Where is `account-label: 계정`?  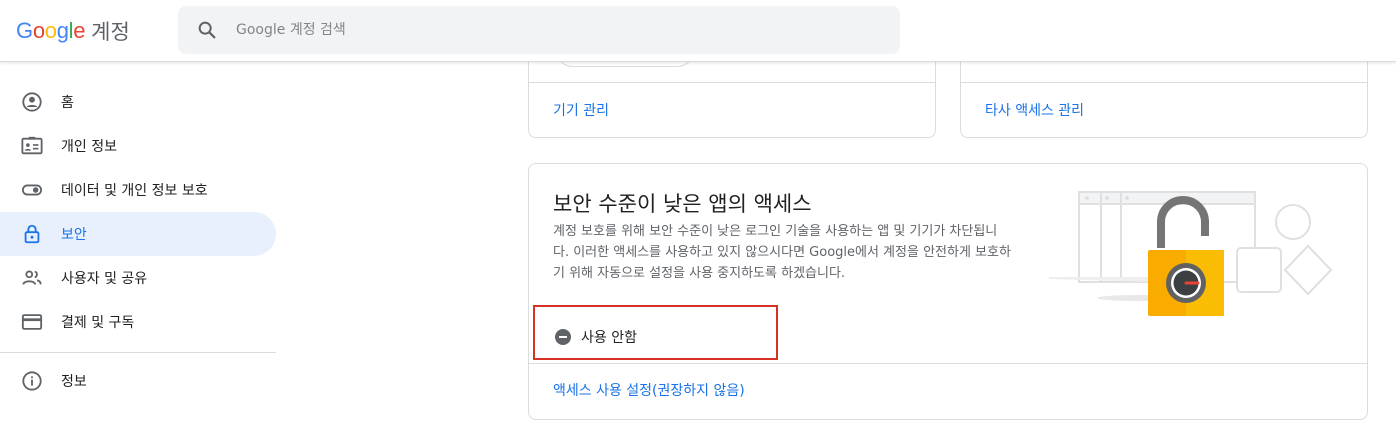
account-label: 계정 is located at coordinates (110, 32).